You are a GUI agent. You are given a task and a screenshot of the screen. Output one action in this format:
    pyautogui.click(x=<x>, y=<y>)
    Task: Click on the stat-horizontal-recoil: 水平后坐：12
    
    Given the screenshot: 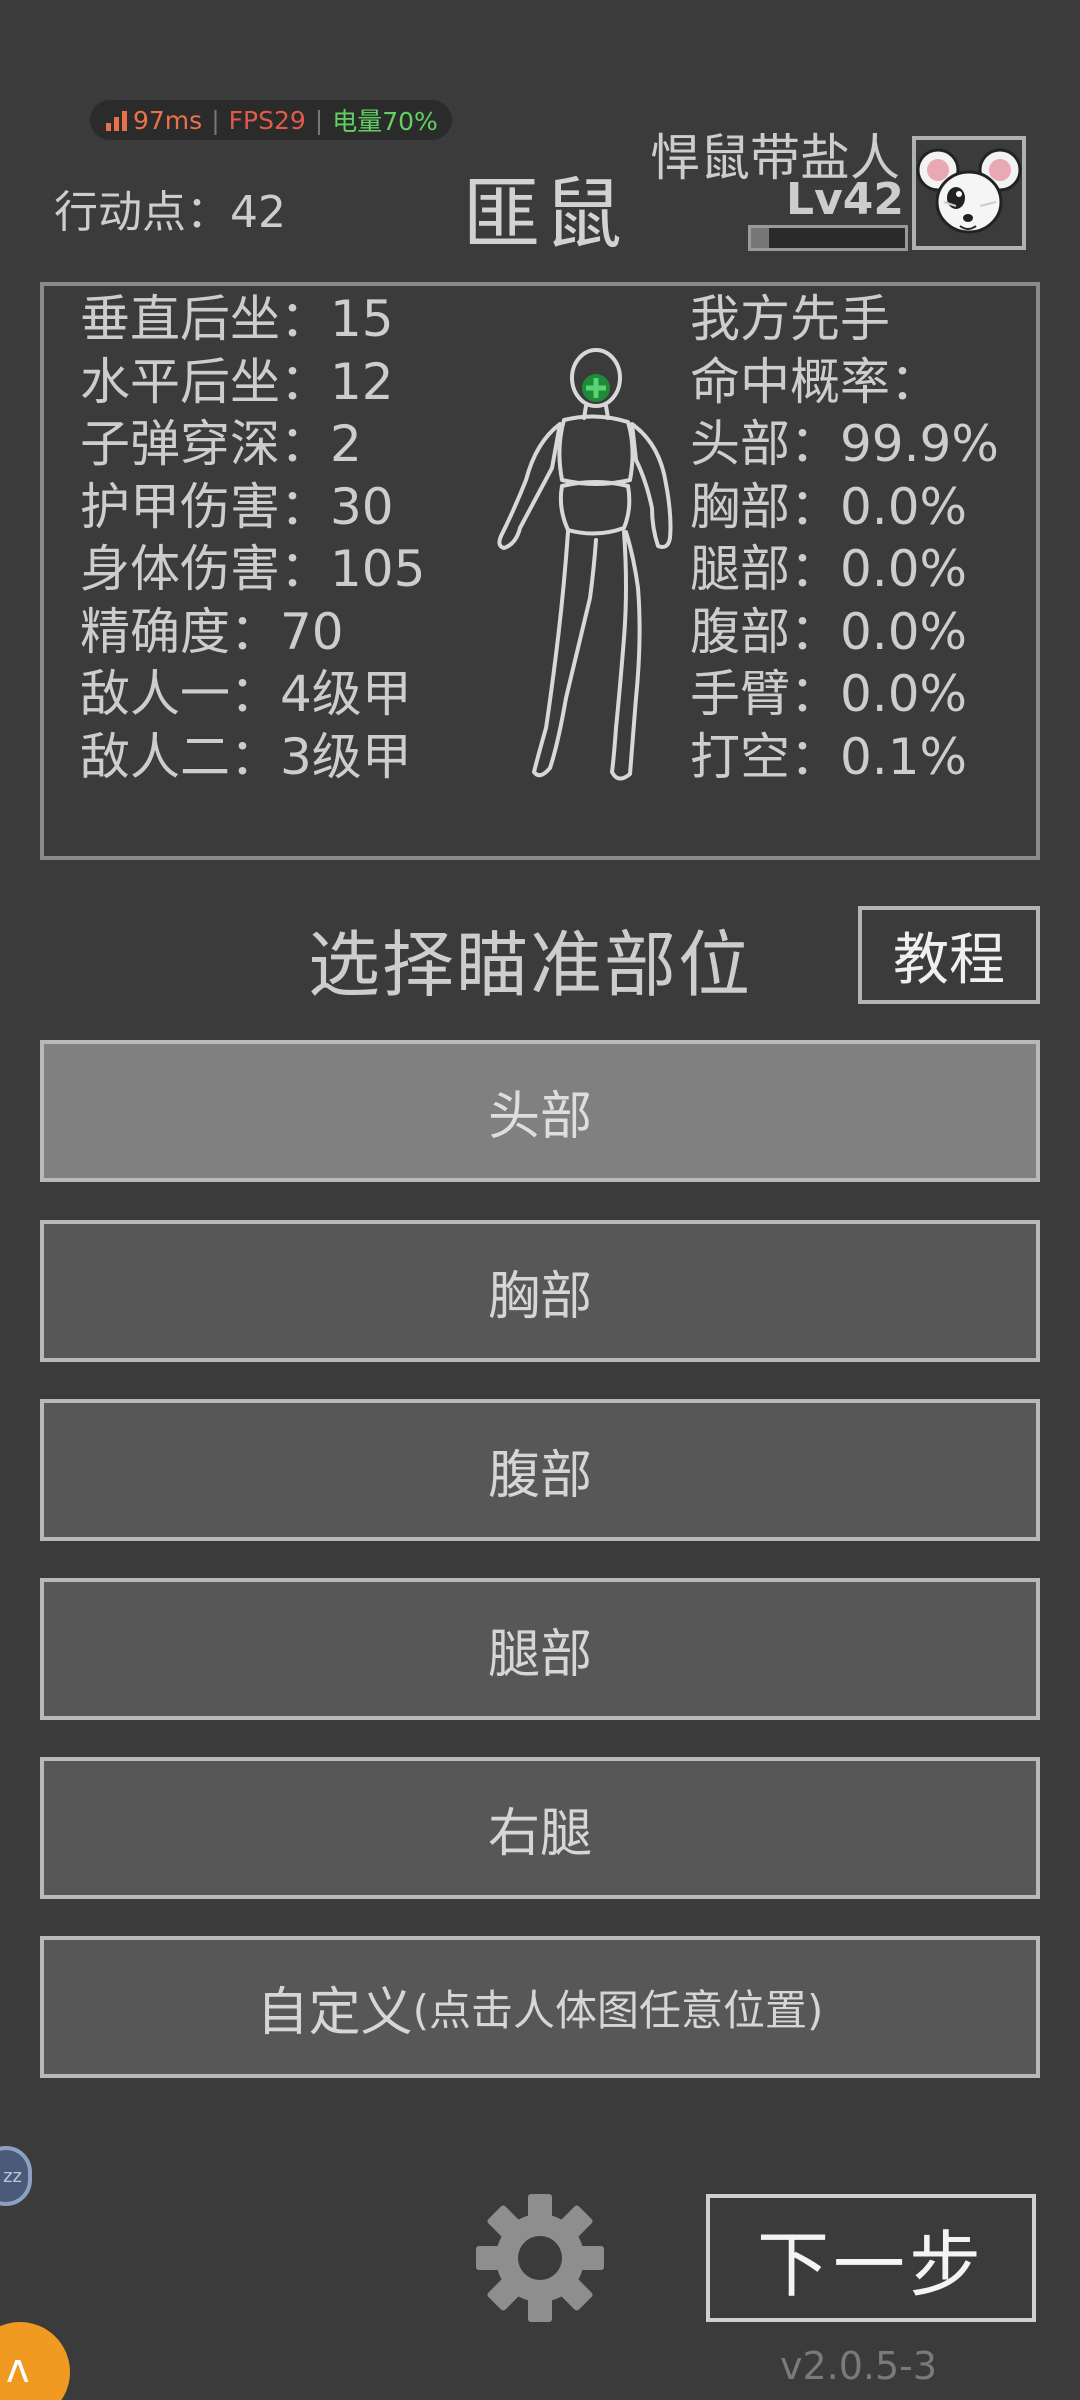 What is the action you would take?
    pyautogui.click(x=237, y=381)
    